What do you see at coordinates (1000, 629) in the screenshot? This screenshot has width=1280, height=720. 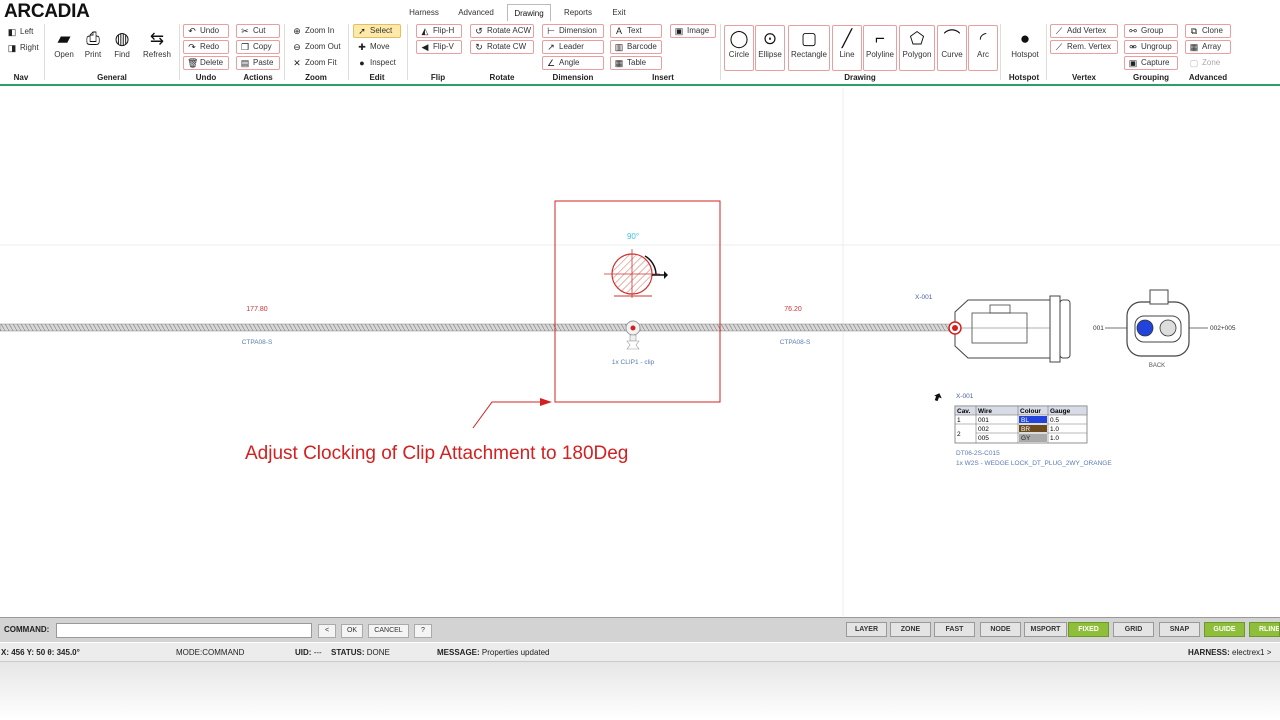 I see `toggle-node-button: NODE` at bounding box center [1000, 629].